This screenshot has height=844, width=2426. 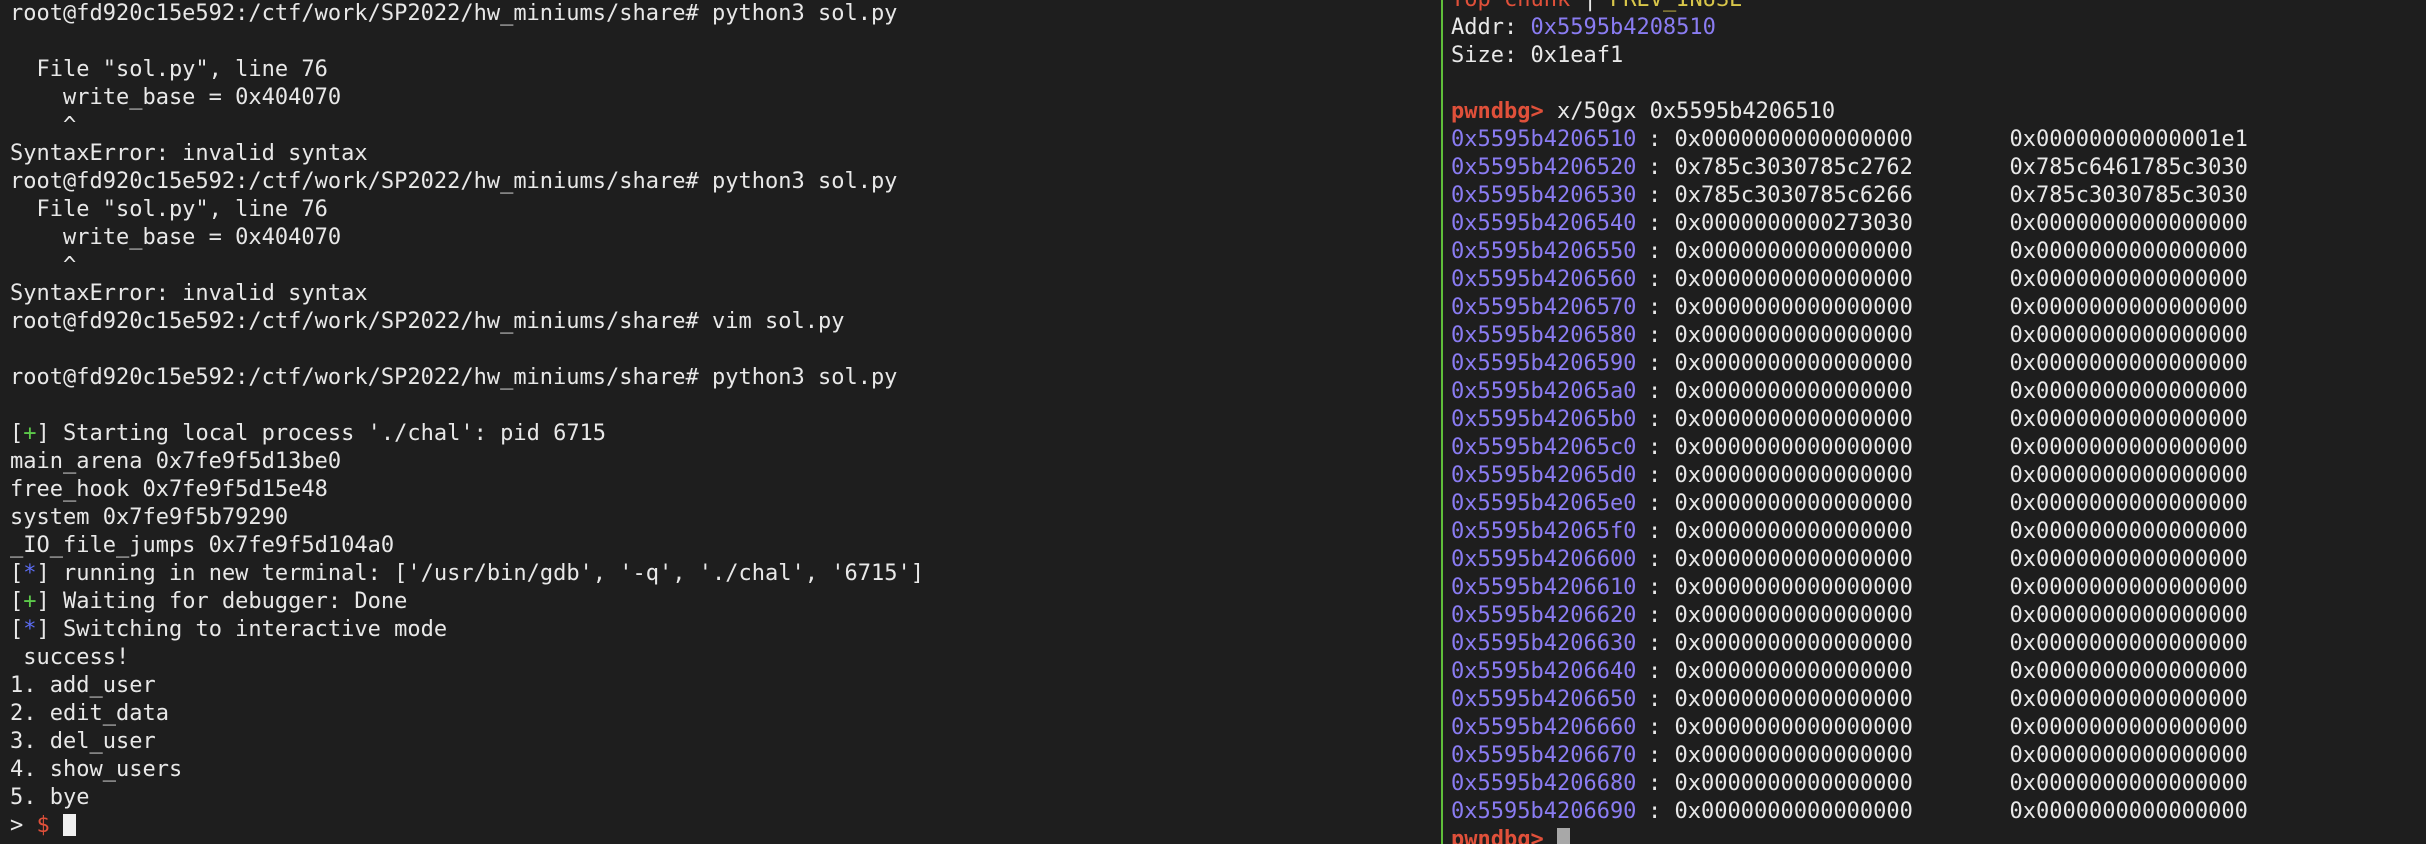 What do you see at coordinates (2128, 167) in the screenshot?
I see `memory-value: 0x785c6461785c3030` at bounding box center [2128, 167].